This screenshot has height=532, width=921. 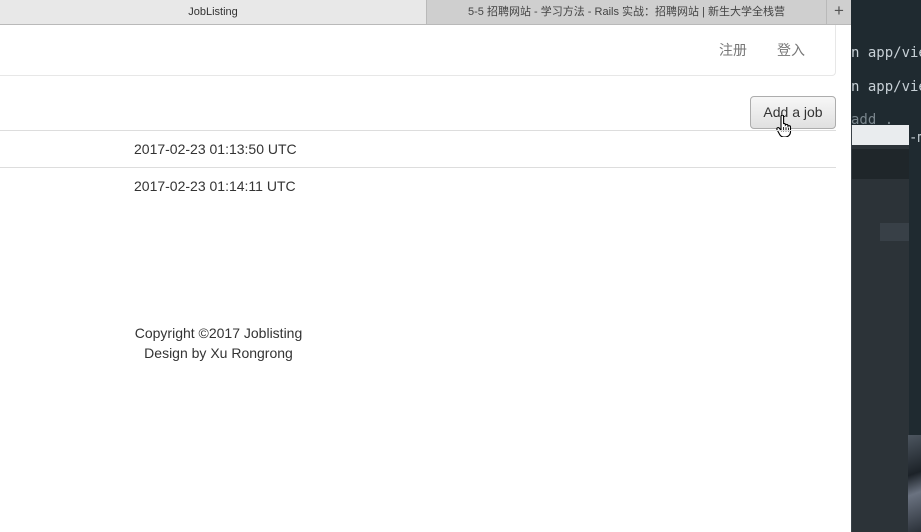 What do you see at coordinates (218, 353) in the screenshot?
I see `footer-designer: Design by Xu Rongrong` at bounding box center [218, 353].